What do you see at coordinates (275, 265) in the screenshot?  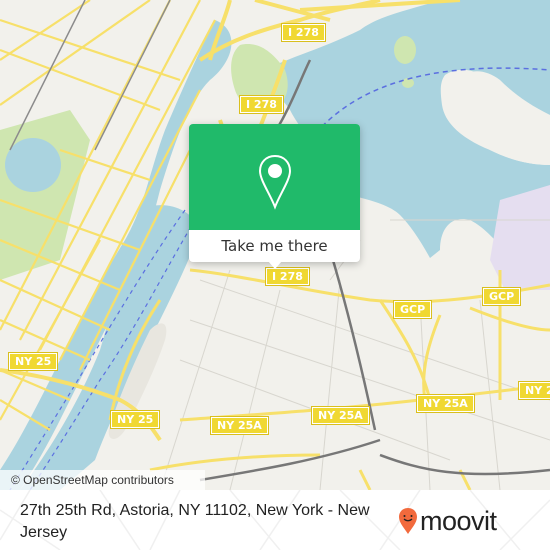 I see `popup-pointer` at bounding box center [275, 265].